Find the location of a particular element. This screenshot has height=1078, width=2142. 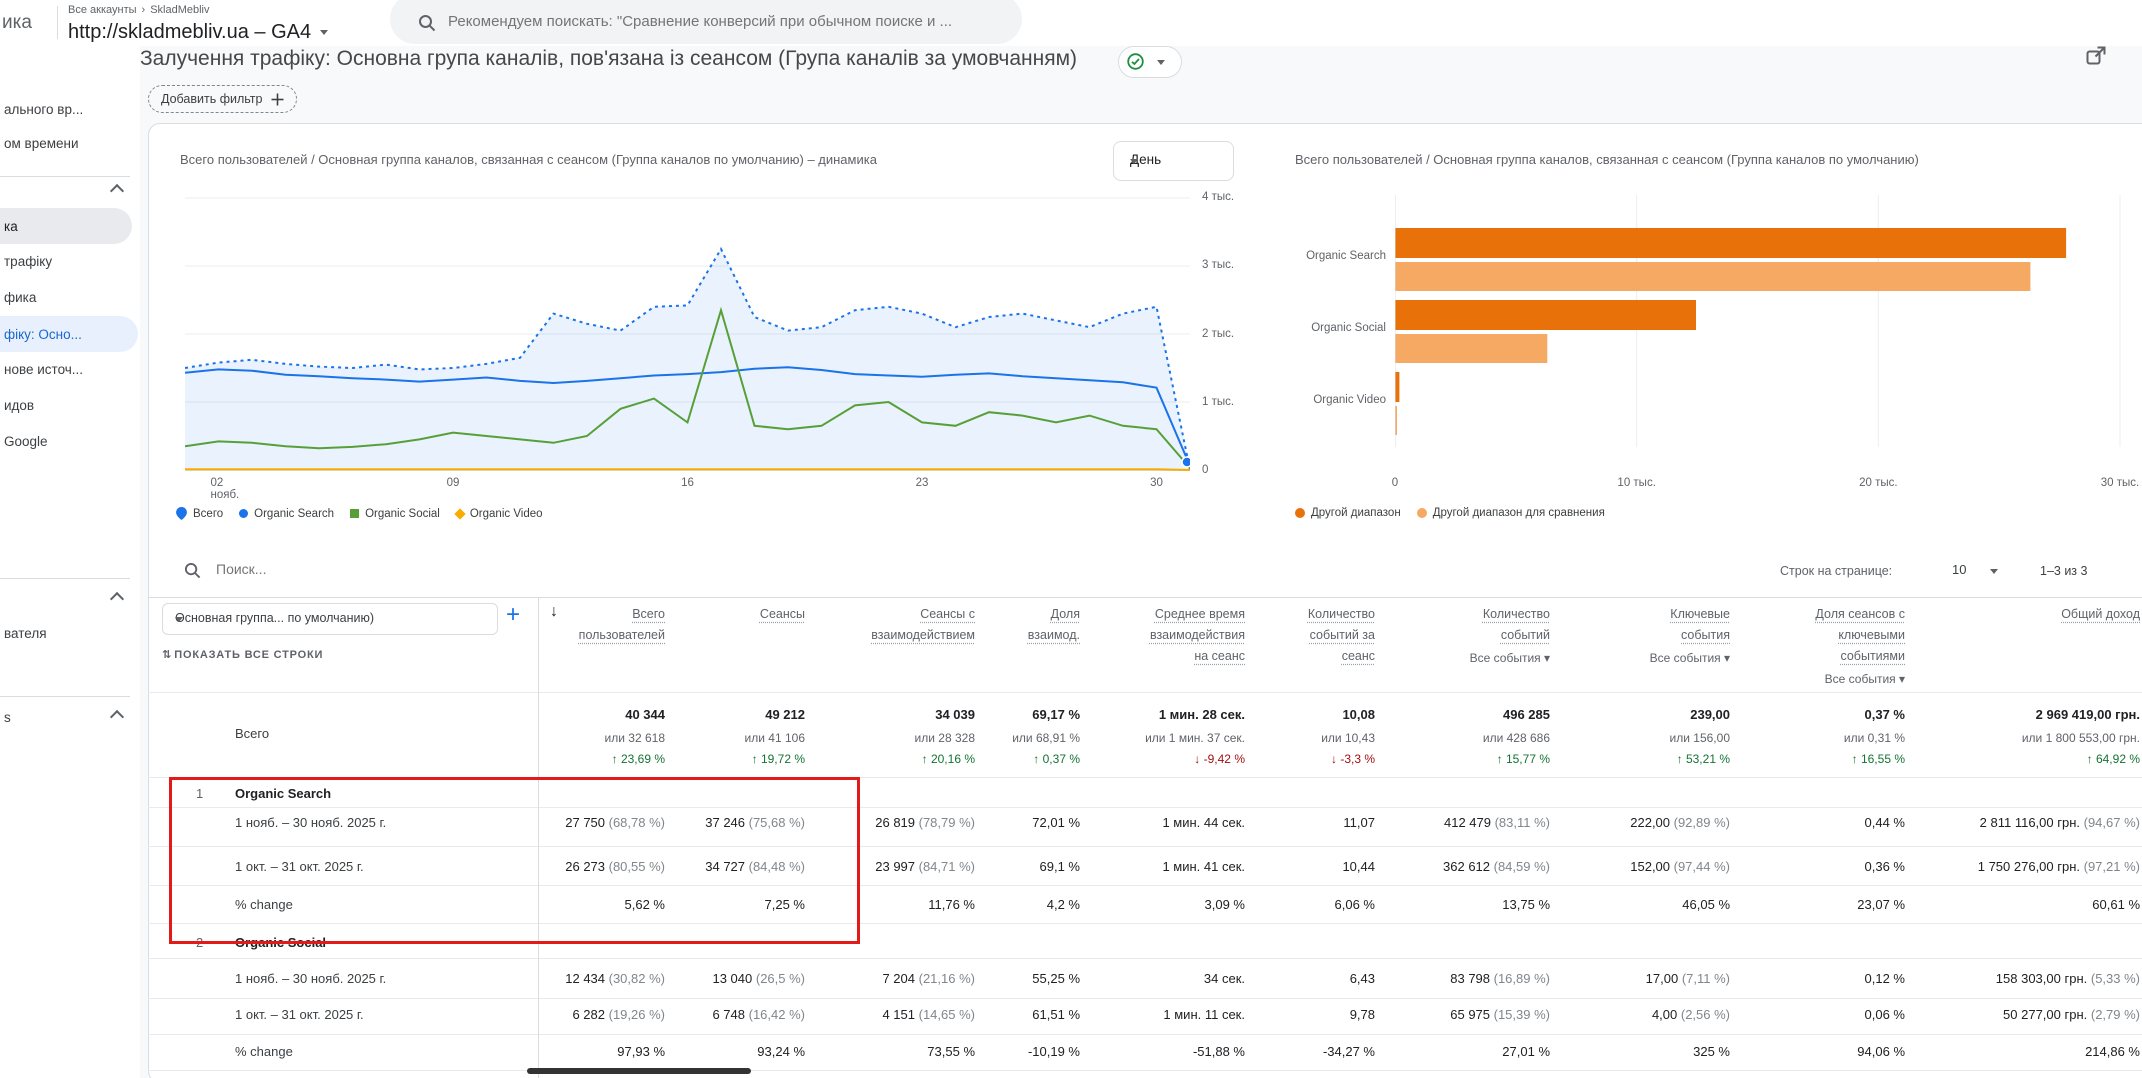

breadcrumb-account: SkladMebliv is located at coordinates (179, 10).